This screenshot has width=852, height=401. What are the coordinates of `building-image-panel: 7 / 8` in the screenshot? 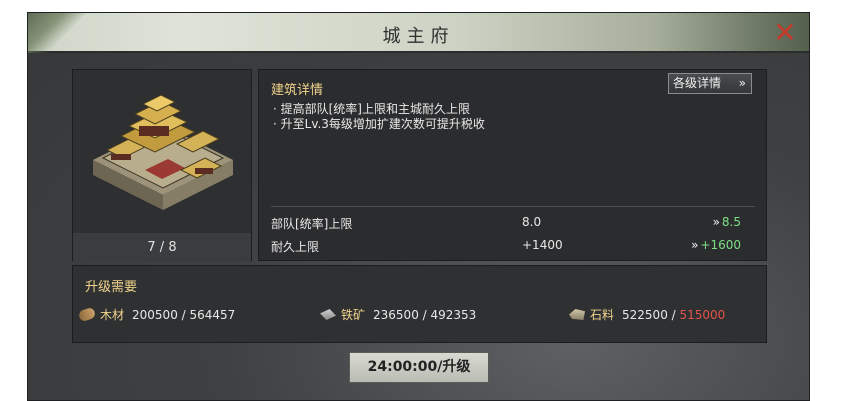 It's located at (162, 165).